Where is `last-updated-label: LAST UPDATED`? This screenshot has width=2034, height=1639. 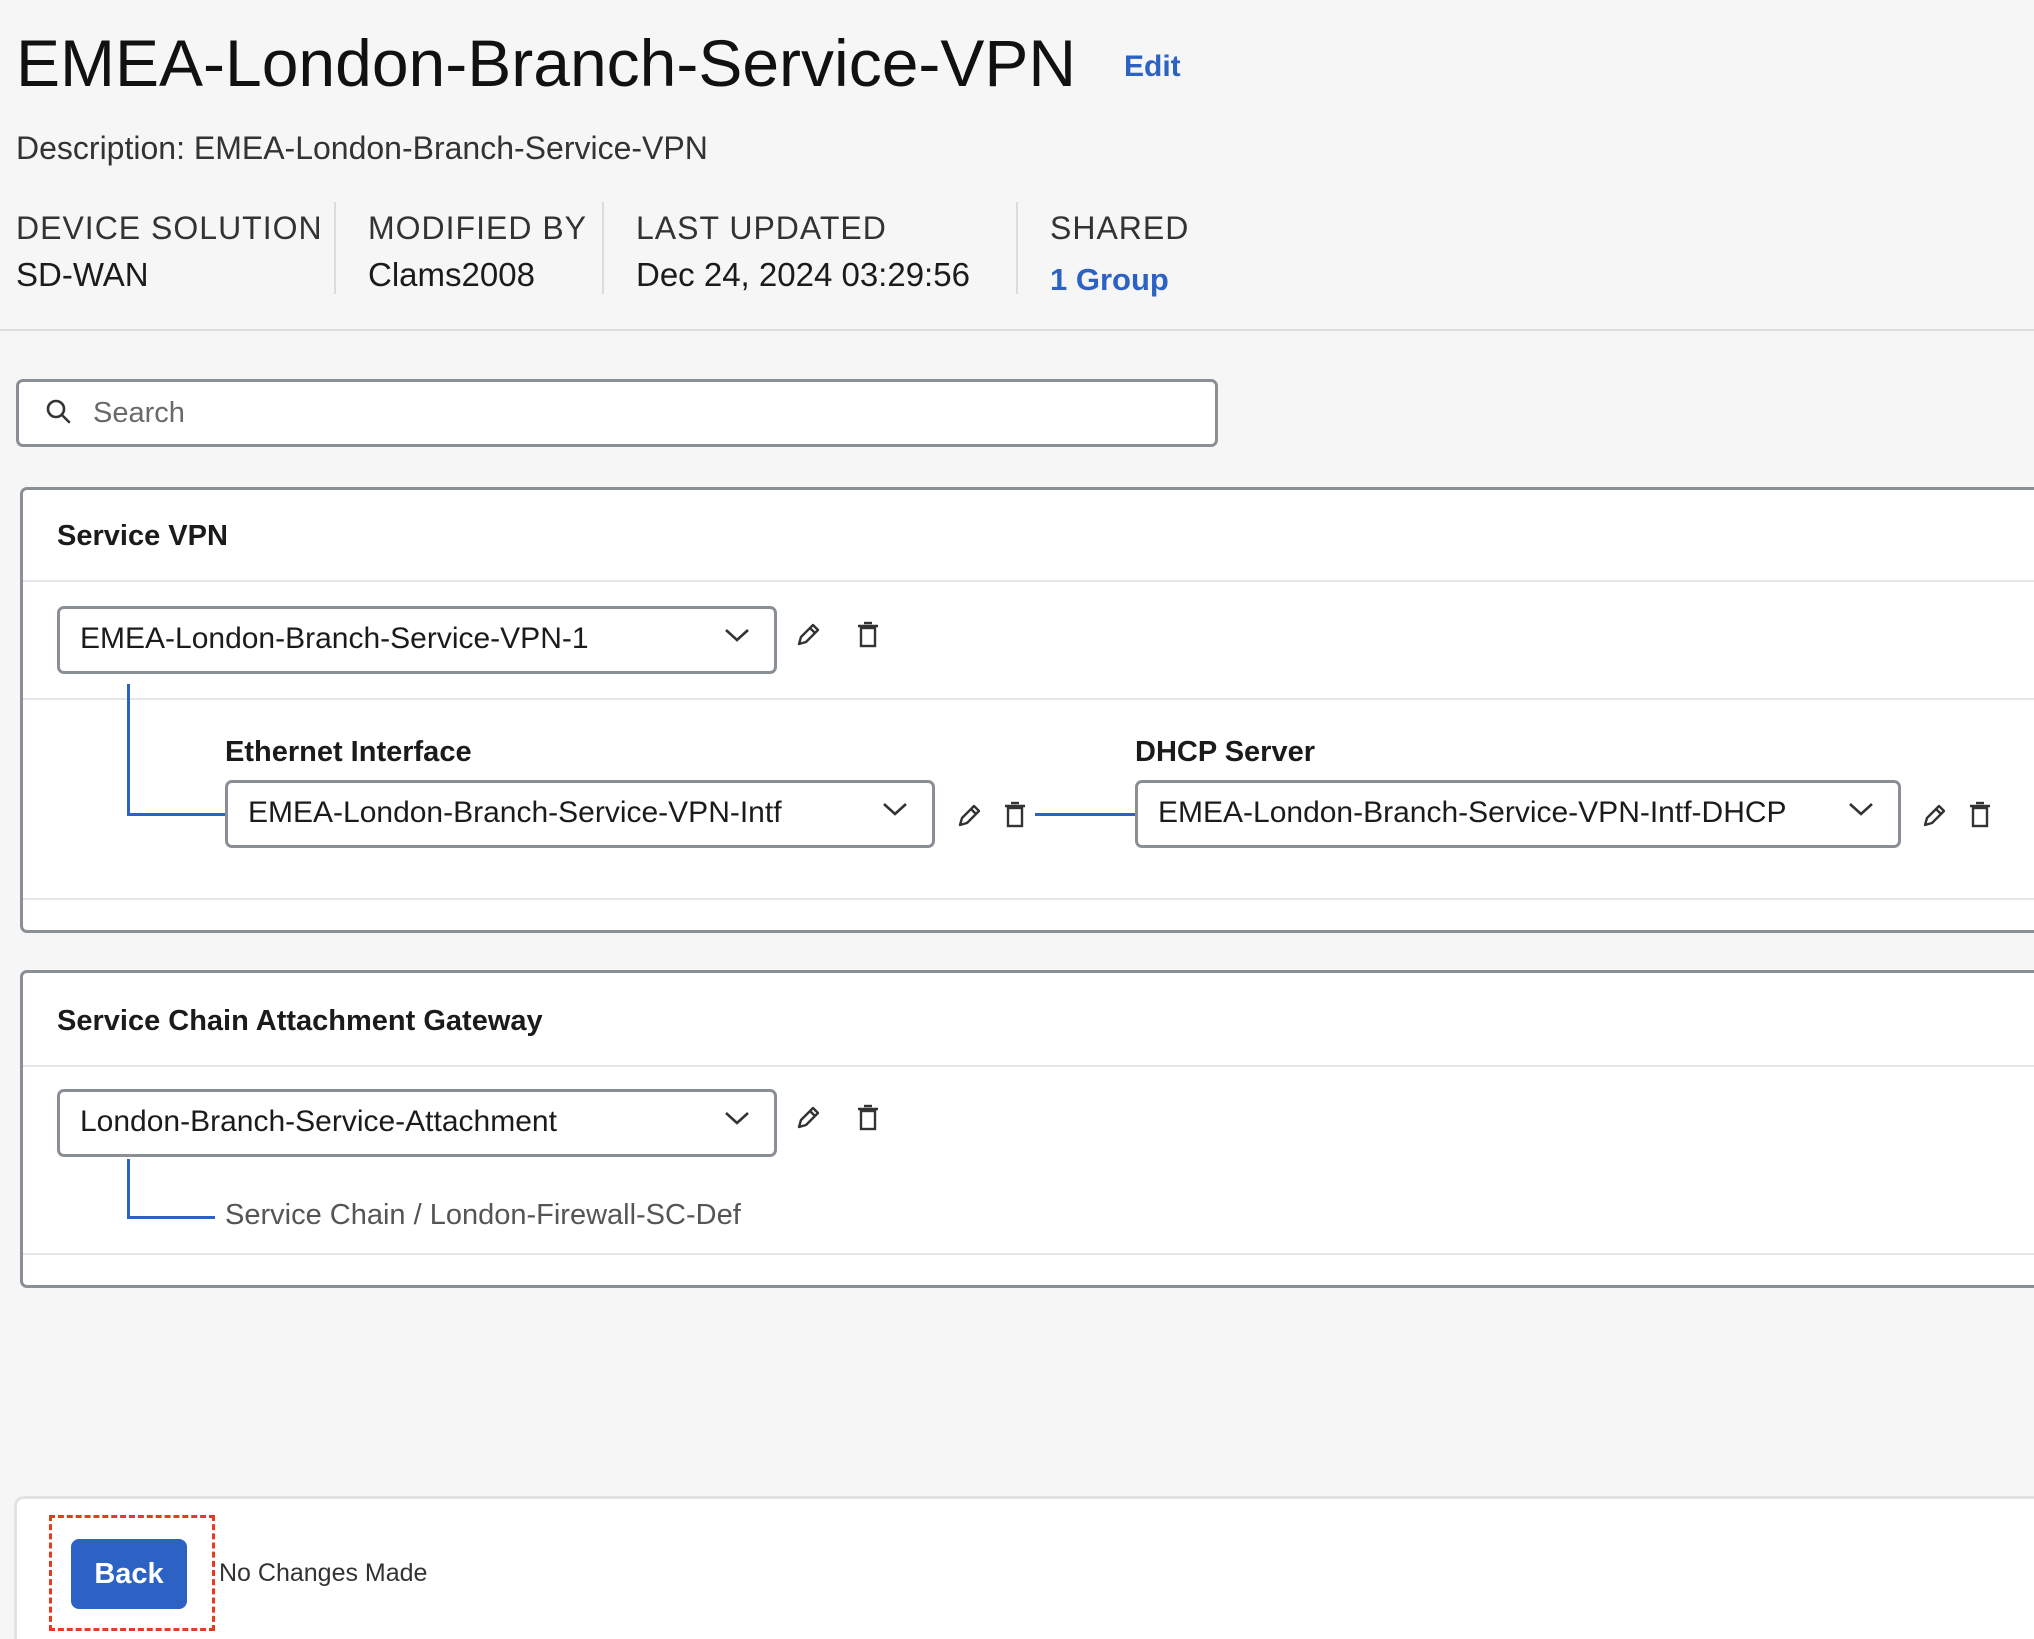 last-updated-label: LAST UPDATED is located at coordinates (761, 228).